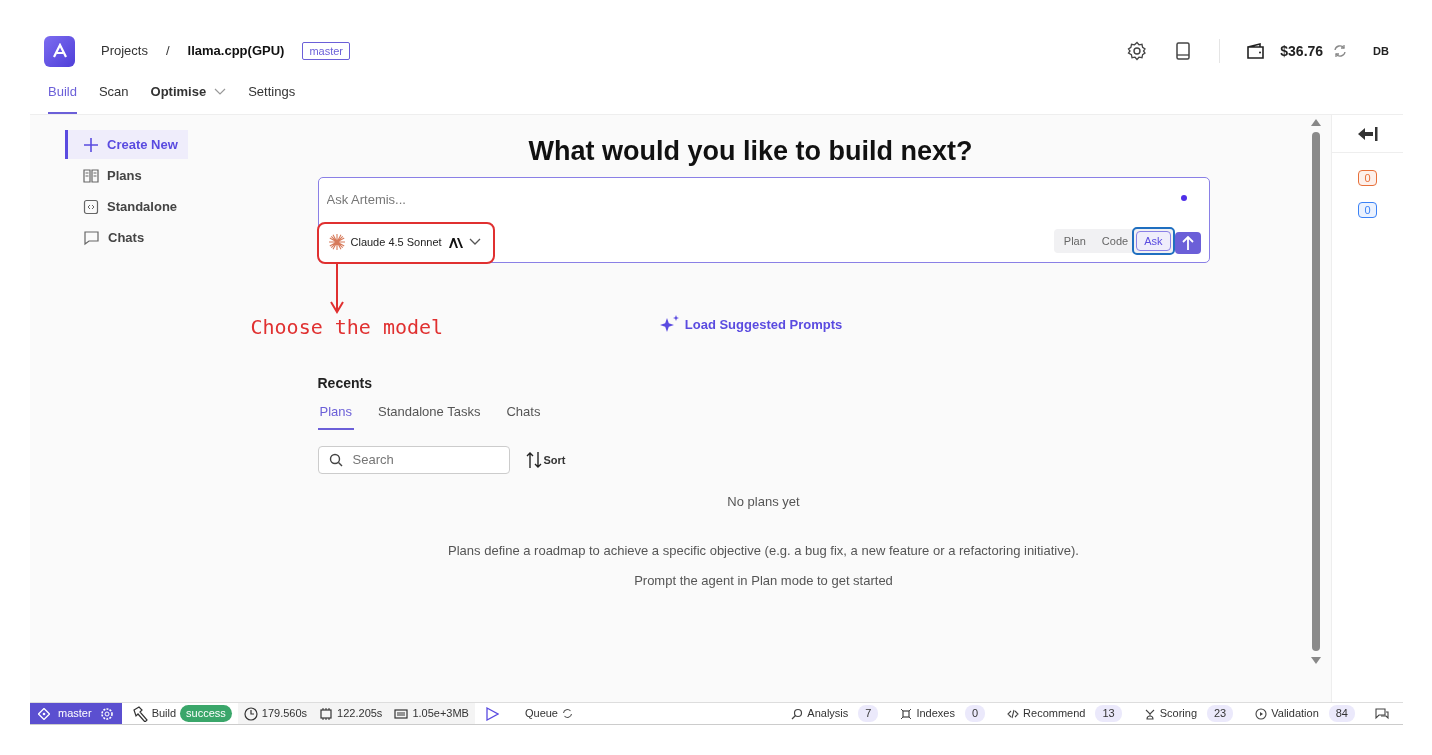 The width and height of the screenshot is (1432, 755). What do you see at coordinates (1295, 713) in the screenshot?
I see `metric-label: Validation` at bounding box center [1295, 713].